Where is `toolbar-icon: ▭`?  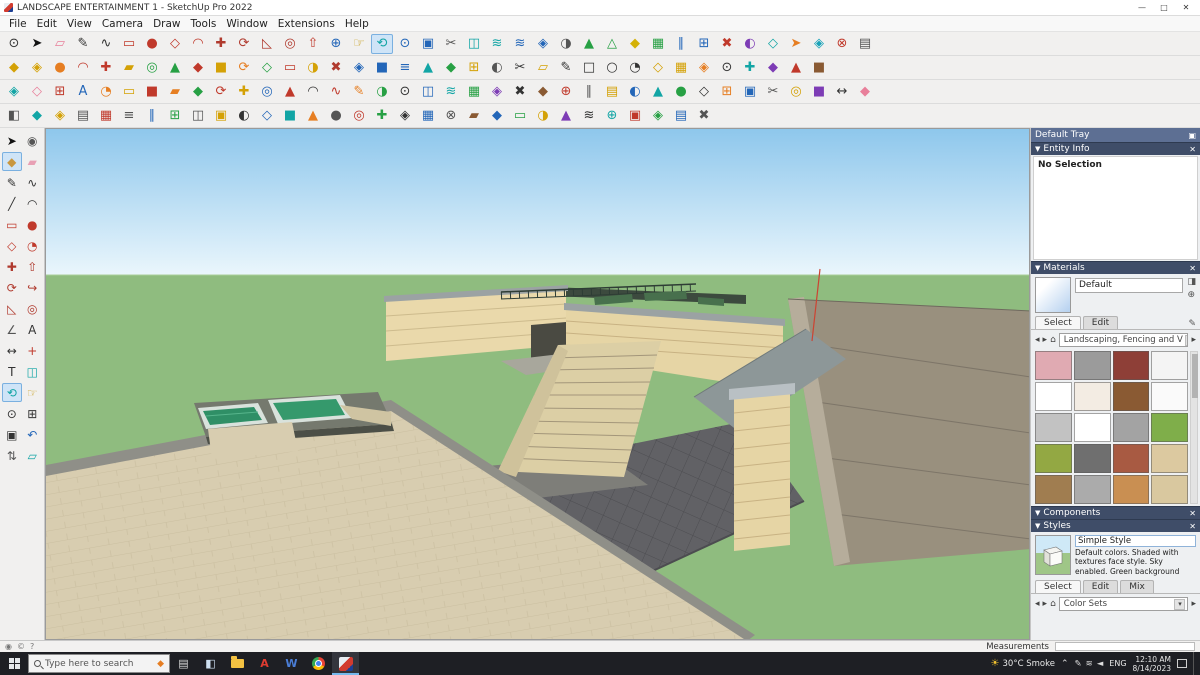 toolbar-icon: ▭ is located at coordinates (290, 68).